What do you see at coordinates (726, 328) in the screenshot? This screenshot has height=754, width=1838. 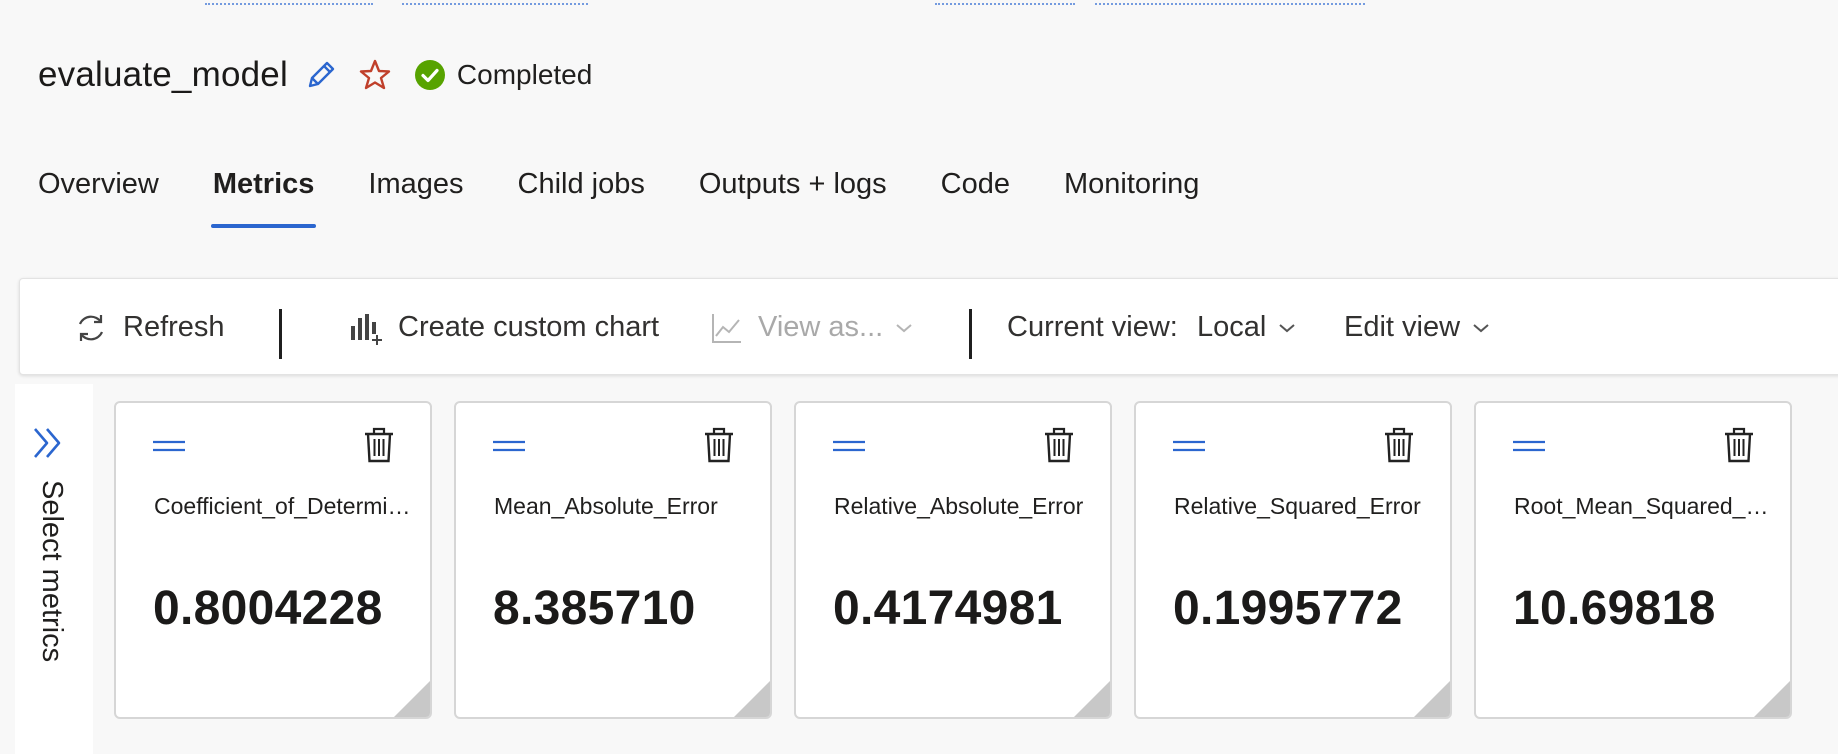 I see `line-chart-icon` at bounding box center [726, 328].